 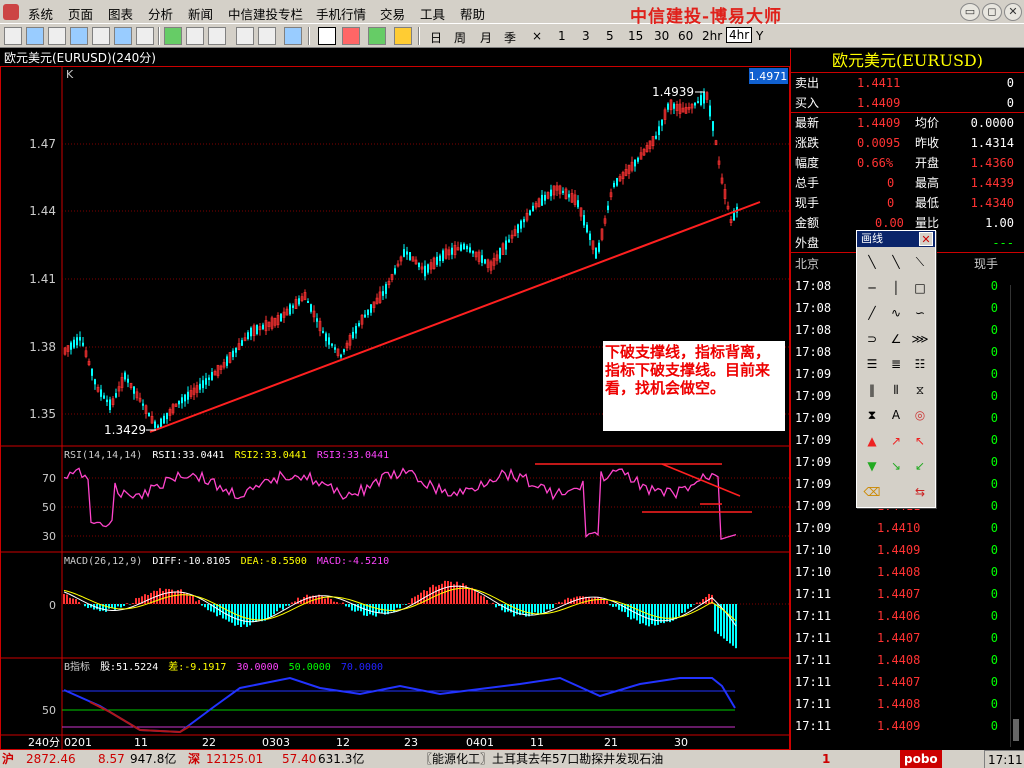 What do you see at coordinates (920, 390) in the screenshot?
I see `hourglass-icon: ⧖` at bounding box center [920, 390].